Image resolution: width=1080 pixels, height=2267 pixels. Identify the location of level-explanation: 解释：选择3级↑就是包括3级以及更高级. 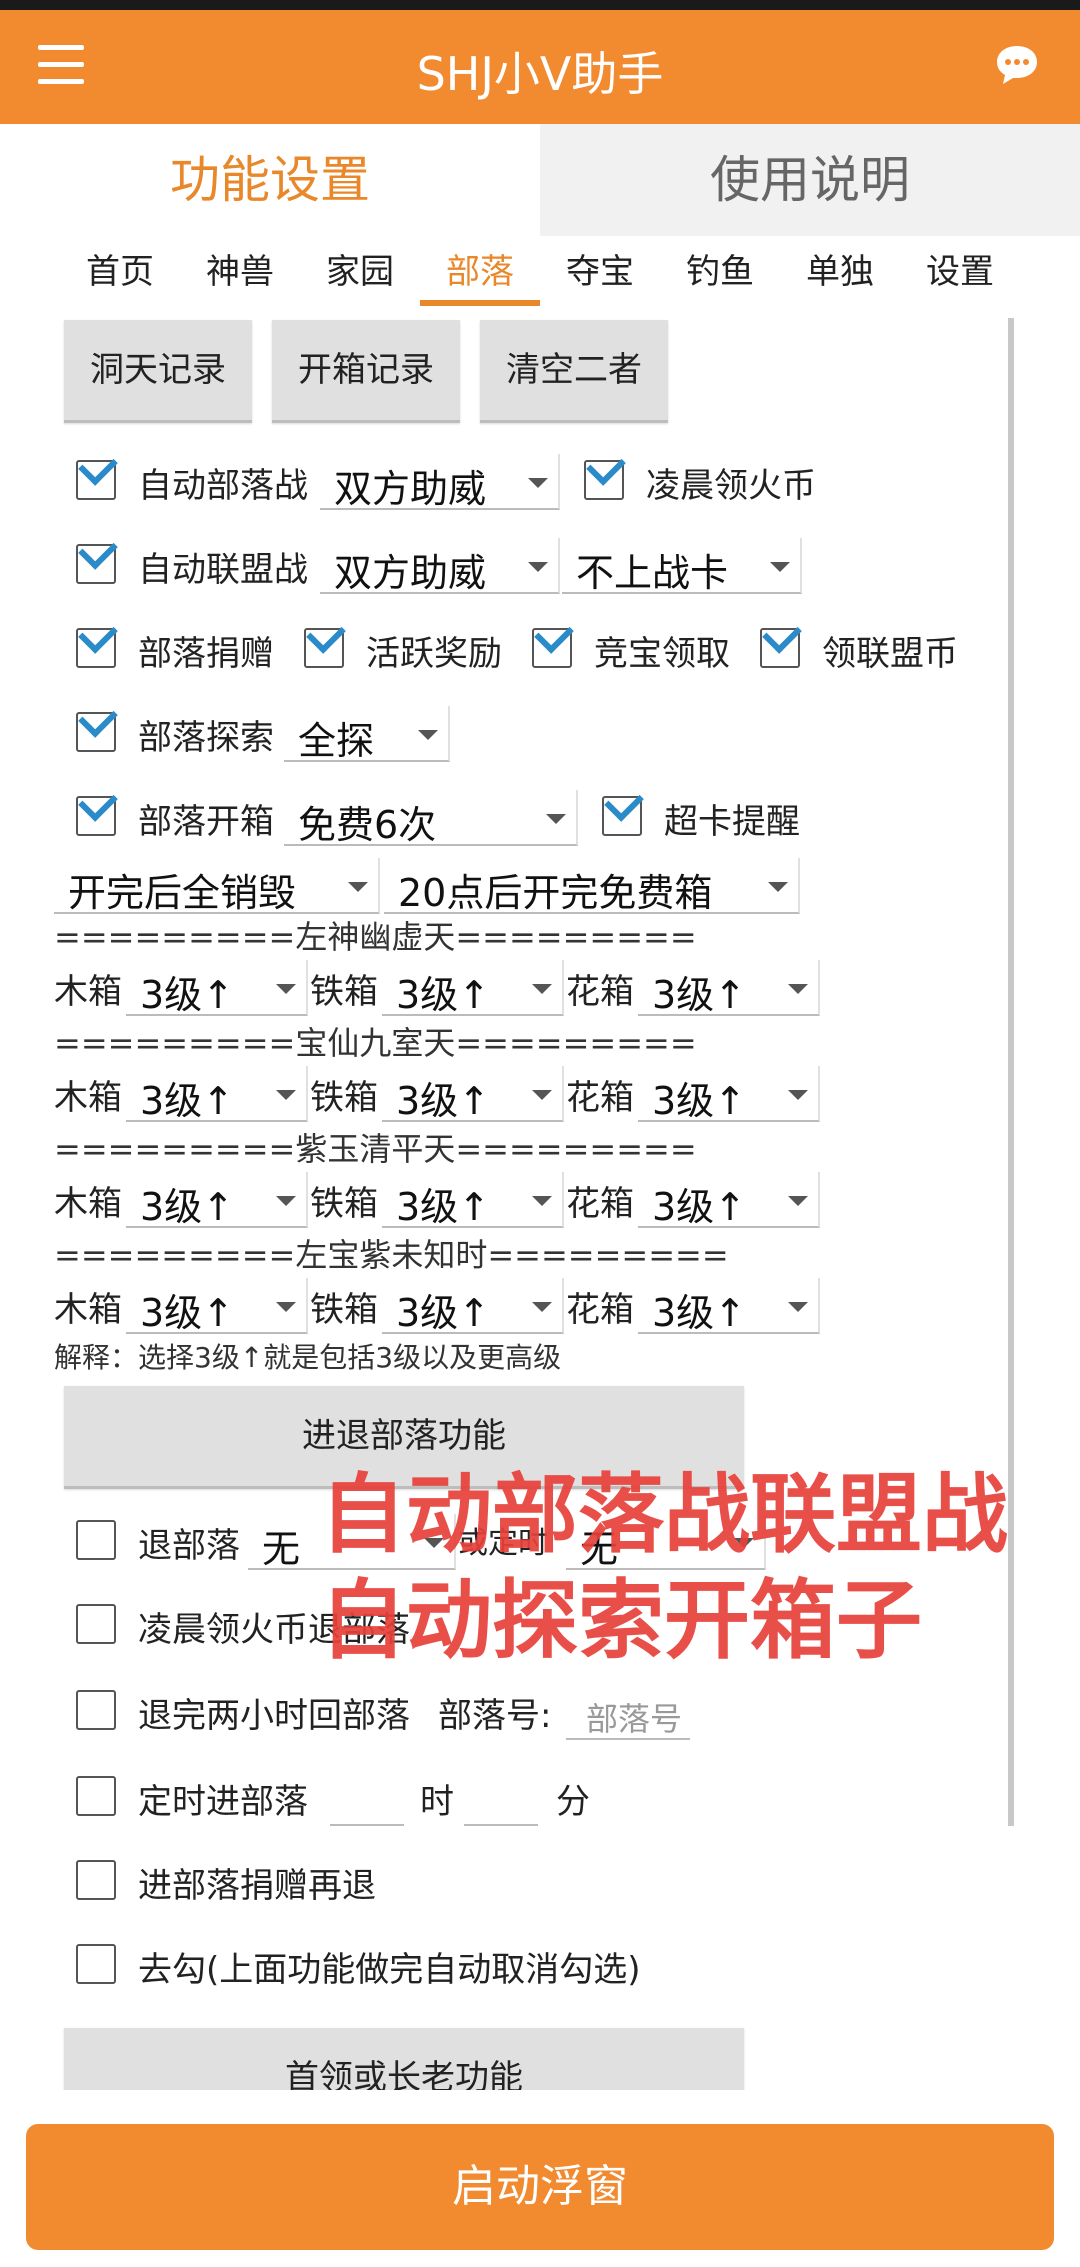
(308, 1357).